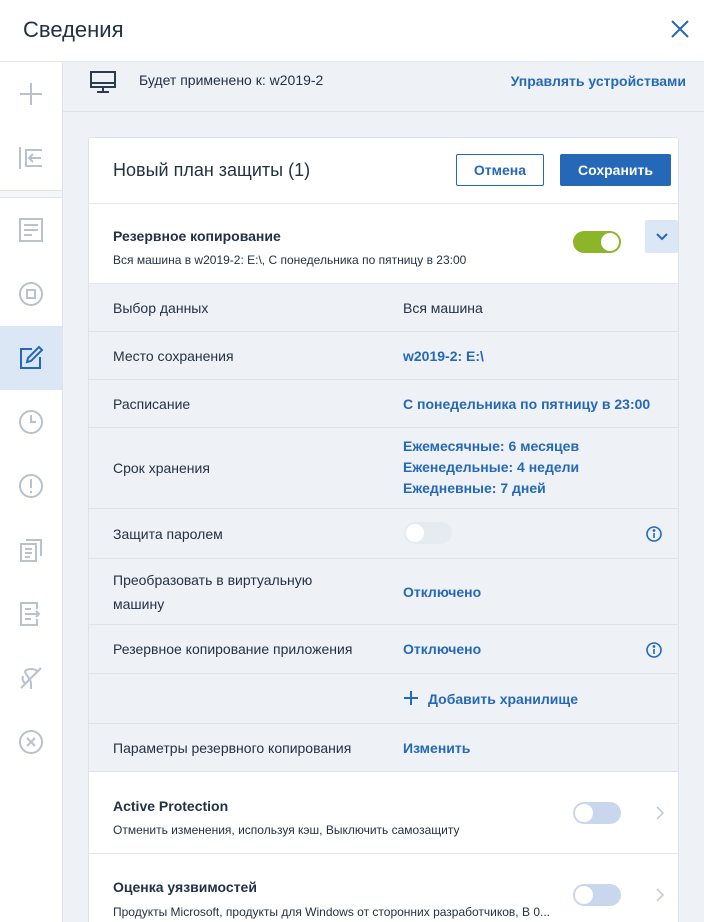  Describe the element at coordinates (383, 171) in the screenshot. I see `plan-header: Новый план защиты (1) Отмена Сохранить` at that location.